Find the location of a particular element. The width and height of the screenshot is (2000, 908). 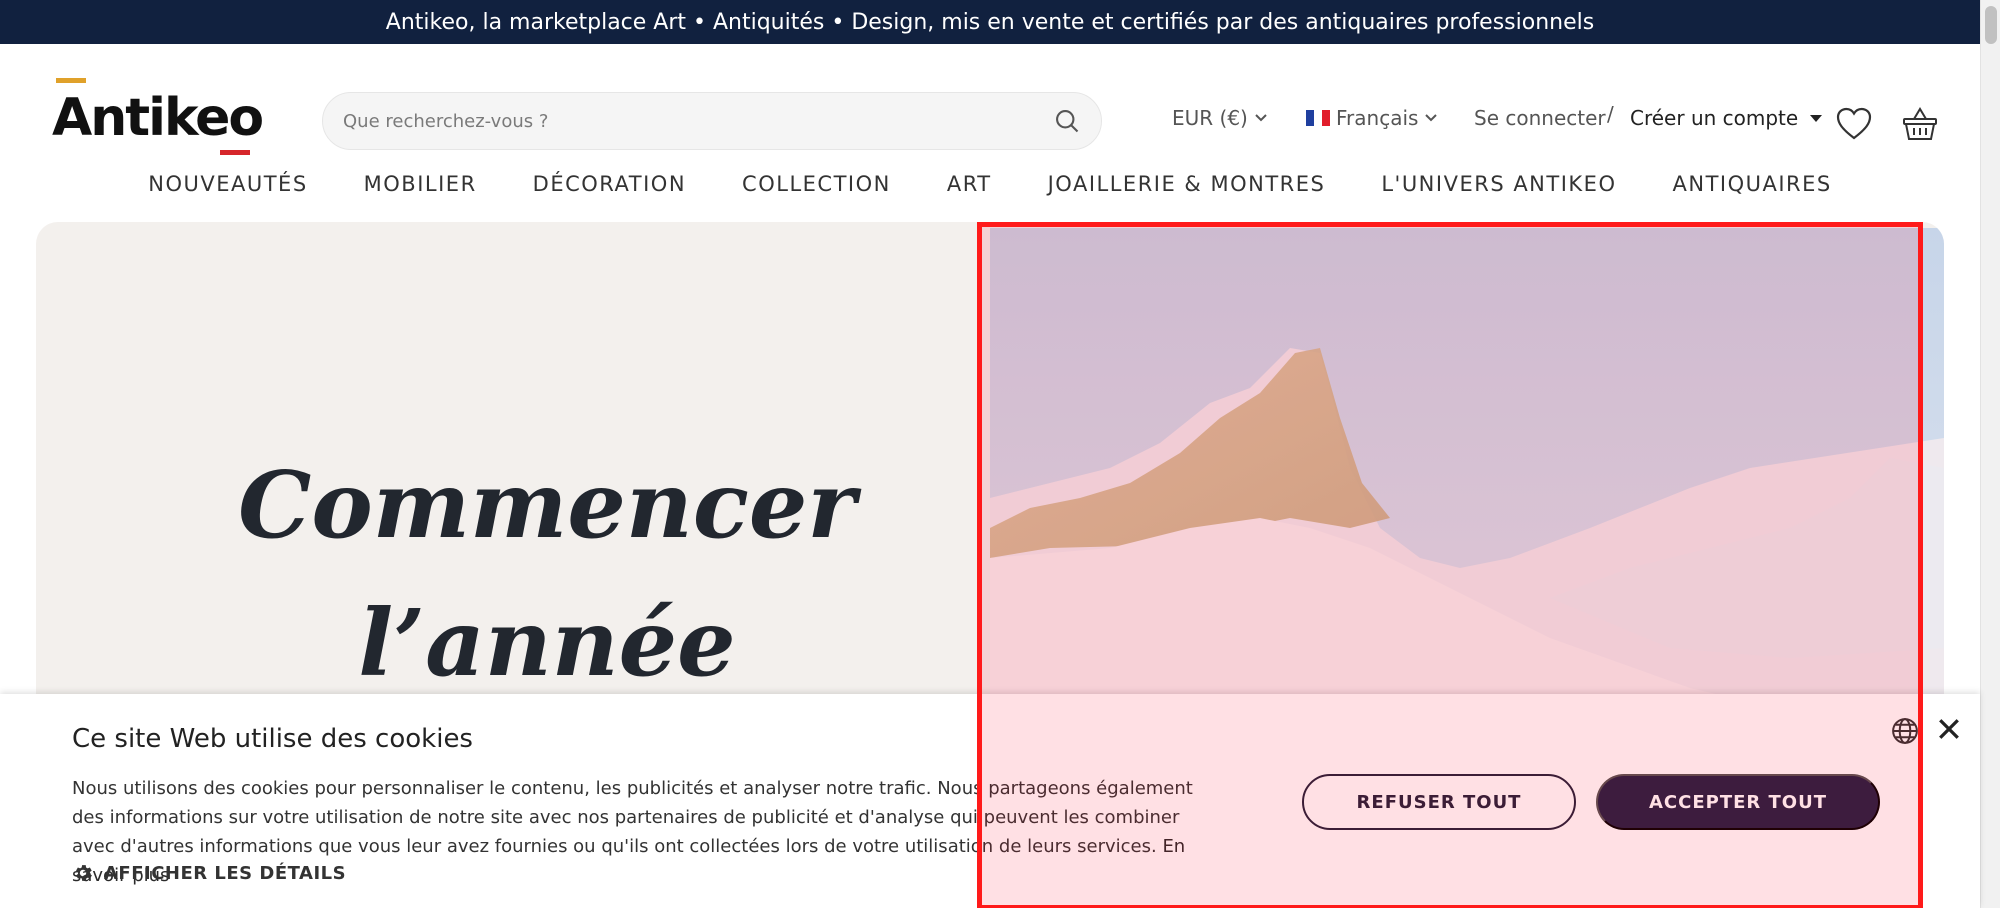

currency-label: EUR (€) is located at coordinates (1210, 118).